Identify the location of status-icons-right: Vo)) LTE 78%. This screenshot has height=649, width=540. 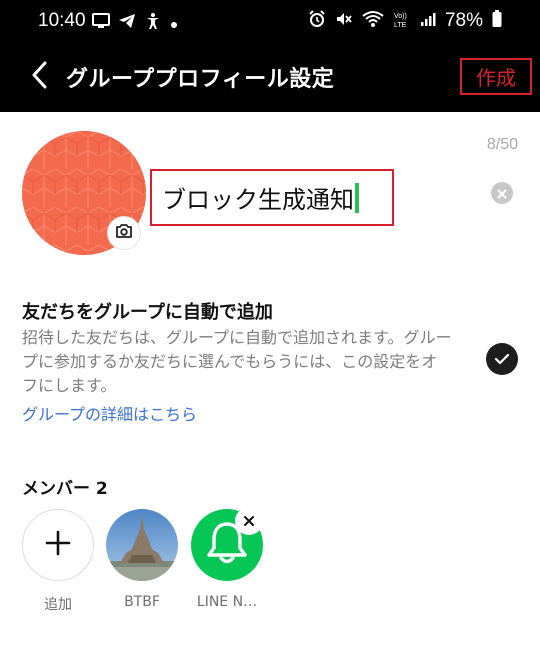
(405, 21).